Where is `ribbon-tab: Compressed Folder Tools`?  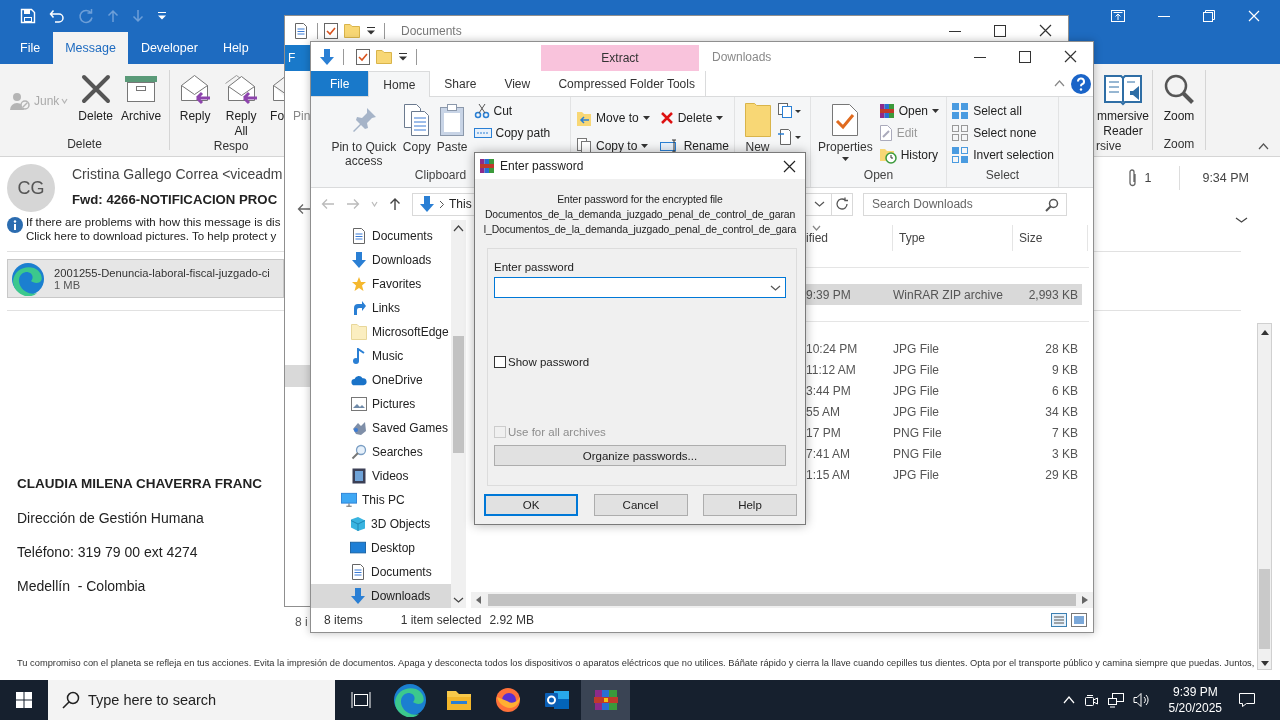 ribbon-tab: Compressed Folder Tools is located at coordinates (627, 83).